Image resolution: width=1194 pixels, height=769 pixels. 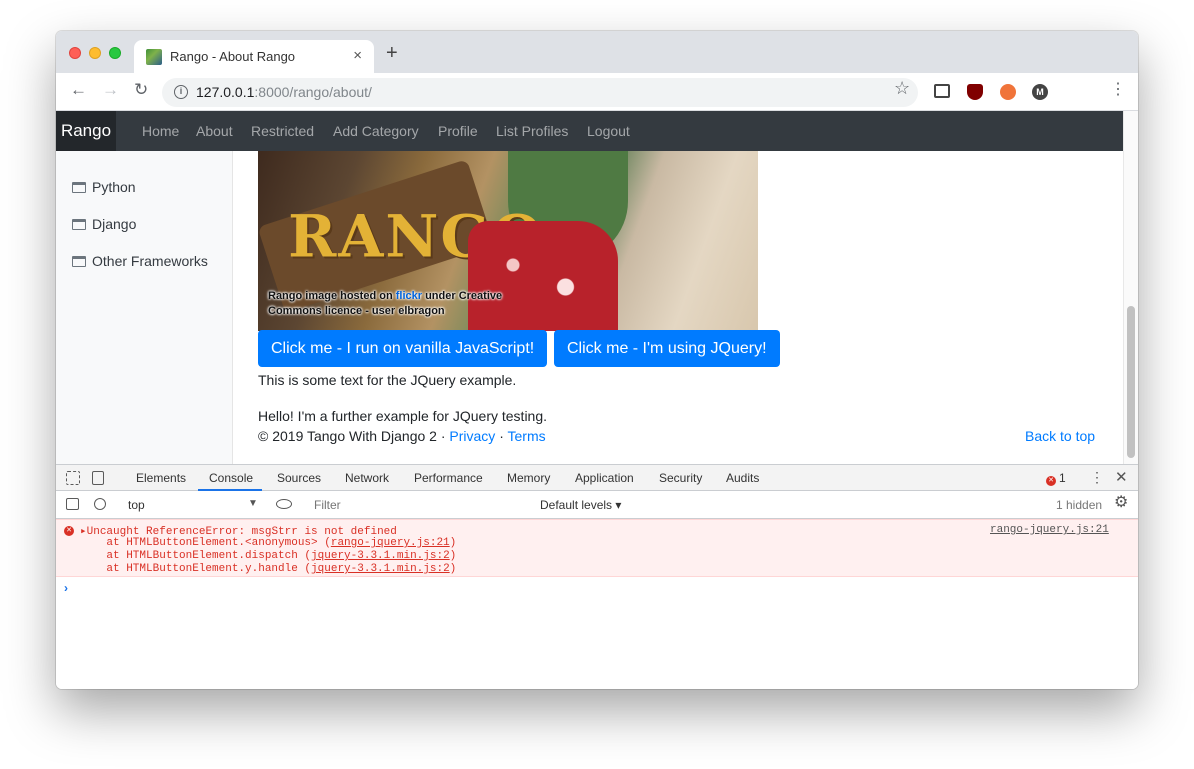 What do you see at coordinates (902, 88) in the screenshot?
I see `bookmark-star-icon: ☆` at bounding box center [902, 88].